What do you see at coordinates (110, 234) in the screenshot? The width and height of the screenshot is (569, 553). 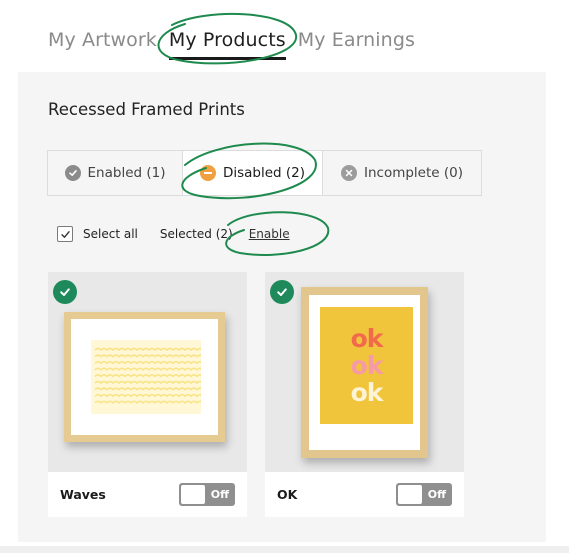 I see `select-all-label: Select all` at bounding box center [110, 234].